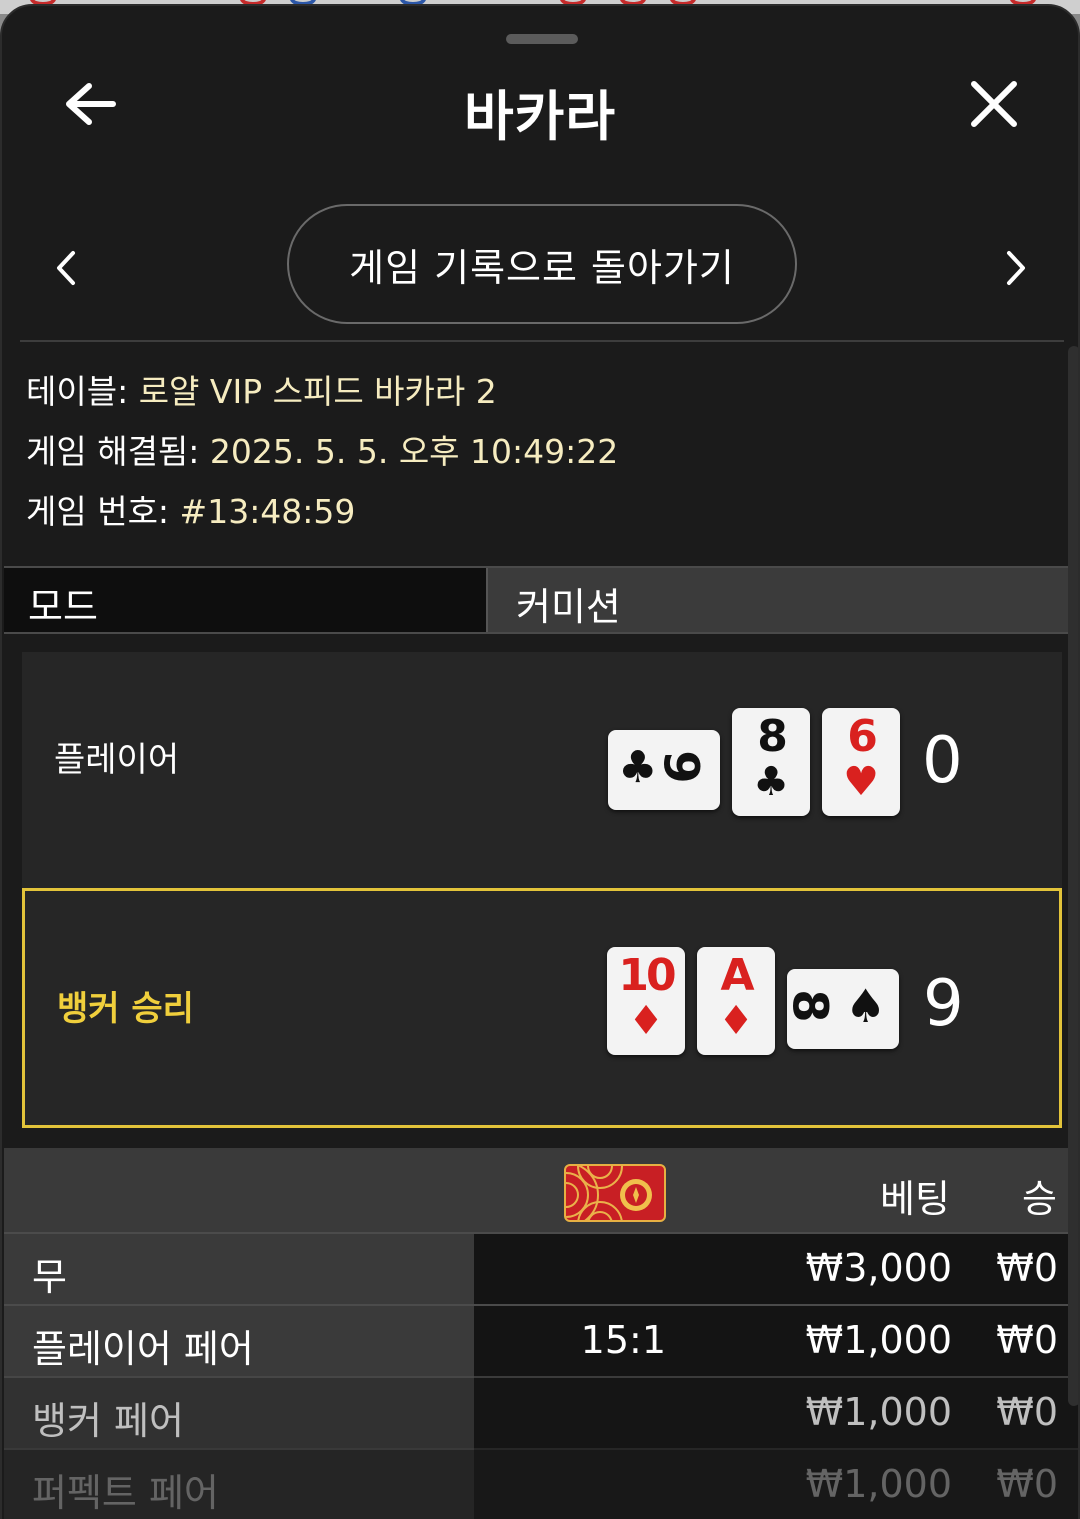  What do you see at coordinates (840, 1009) in the screenshot?
I see `card-sideways: 8 ♠` at bounding box center [840, 1009].